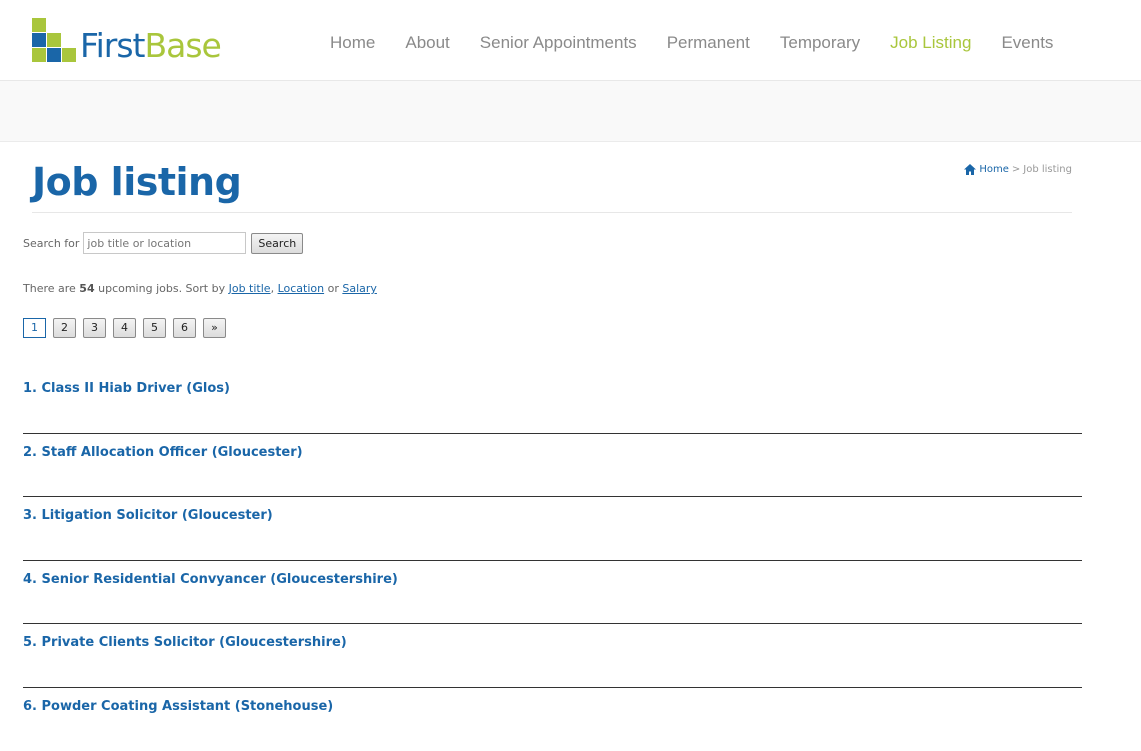 The width and height of the screenshot is (1141, 751). Describe the element at coordinates (34, 328) in the screenshot. I see `page-button-1: 1` at that location.